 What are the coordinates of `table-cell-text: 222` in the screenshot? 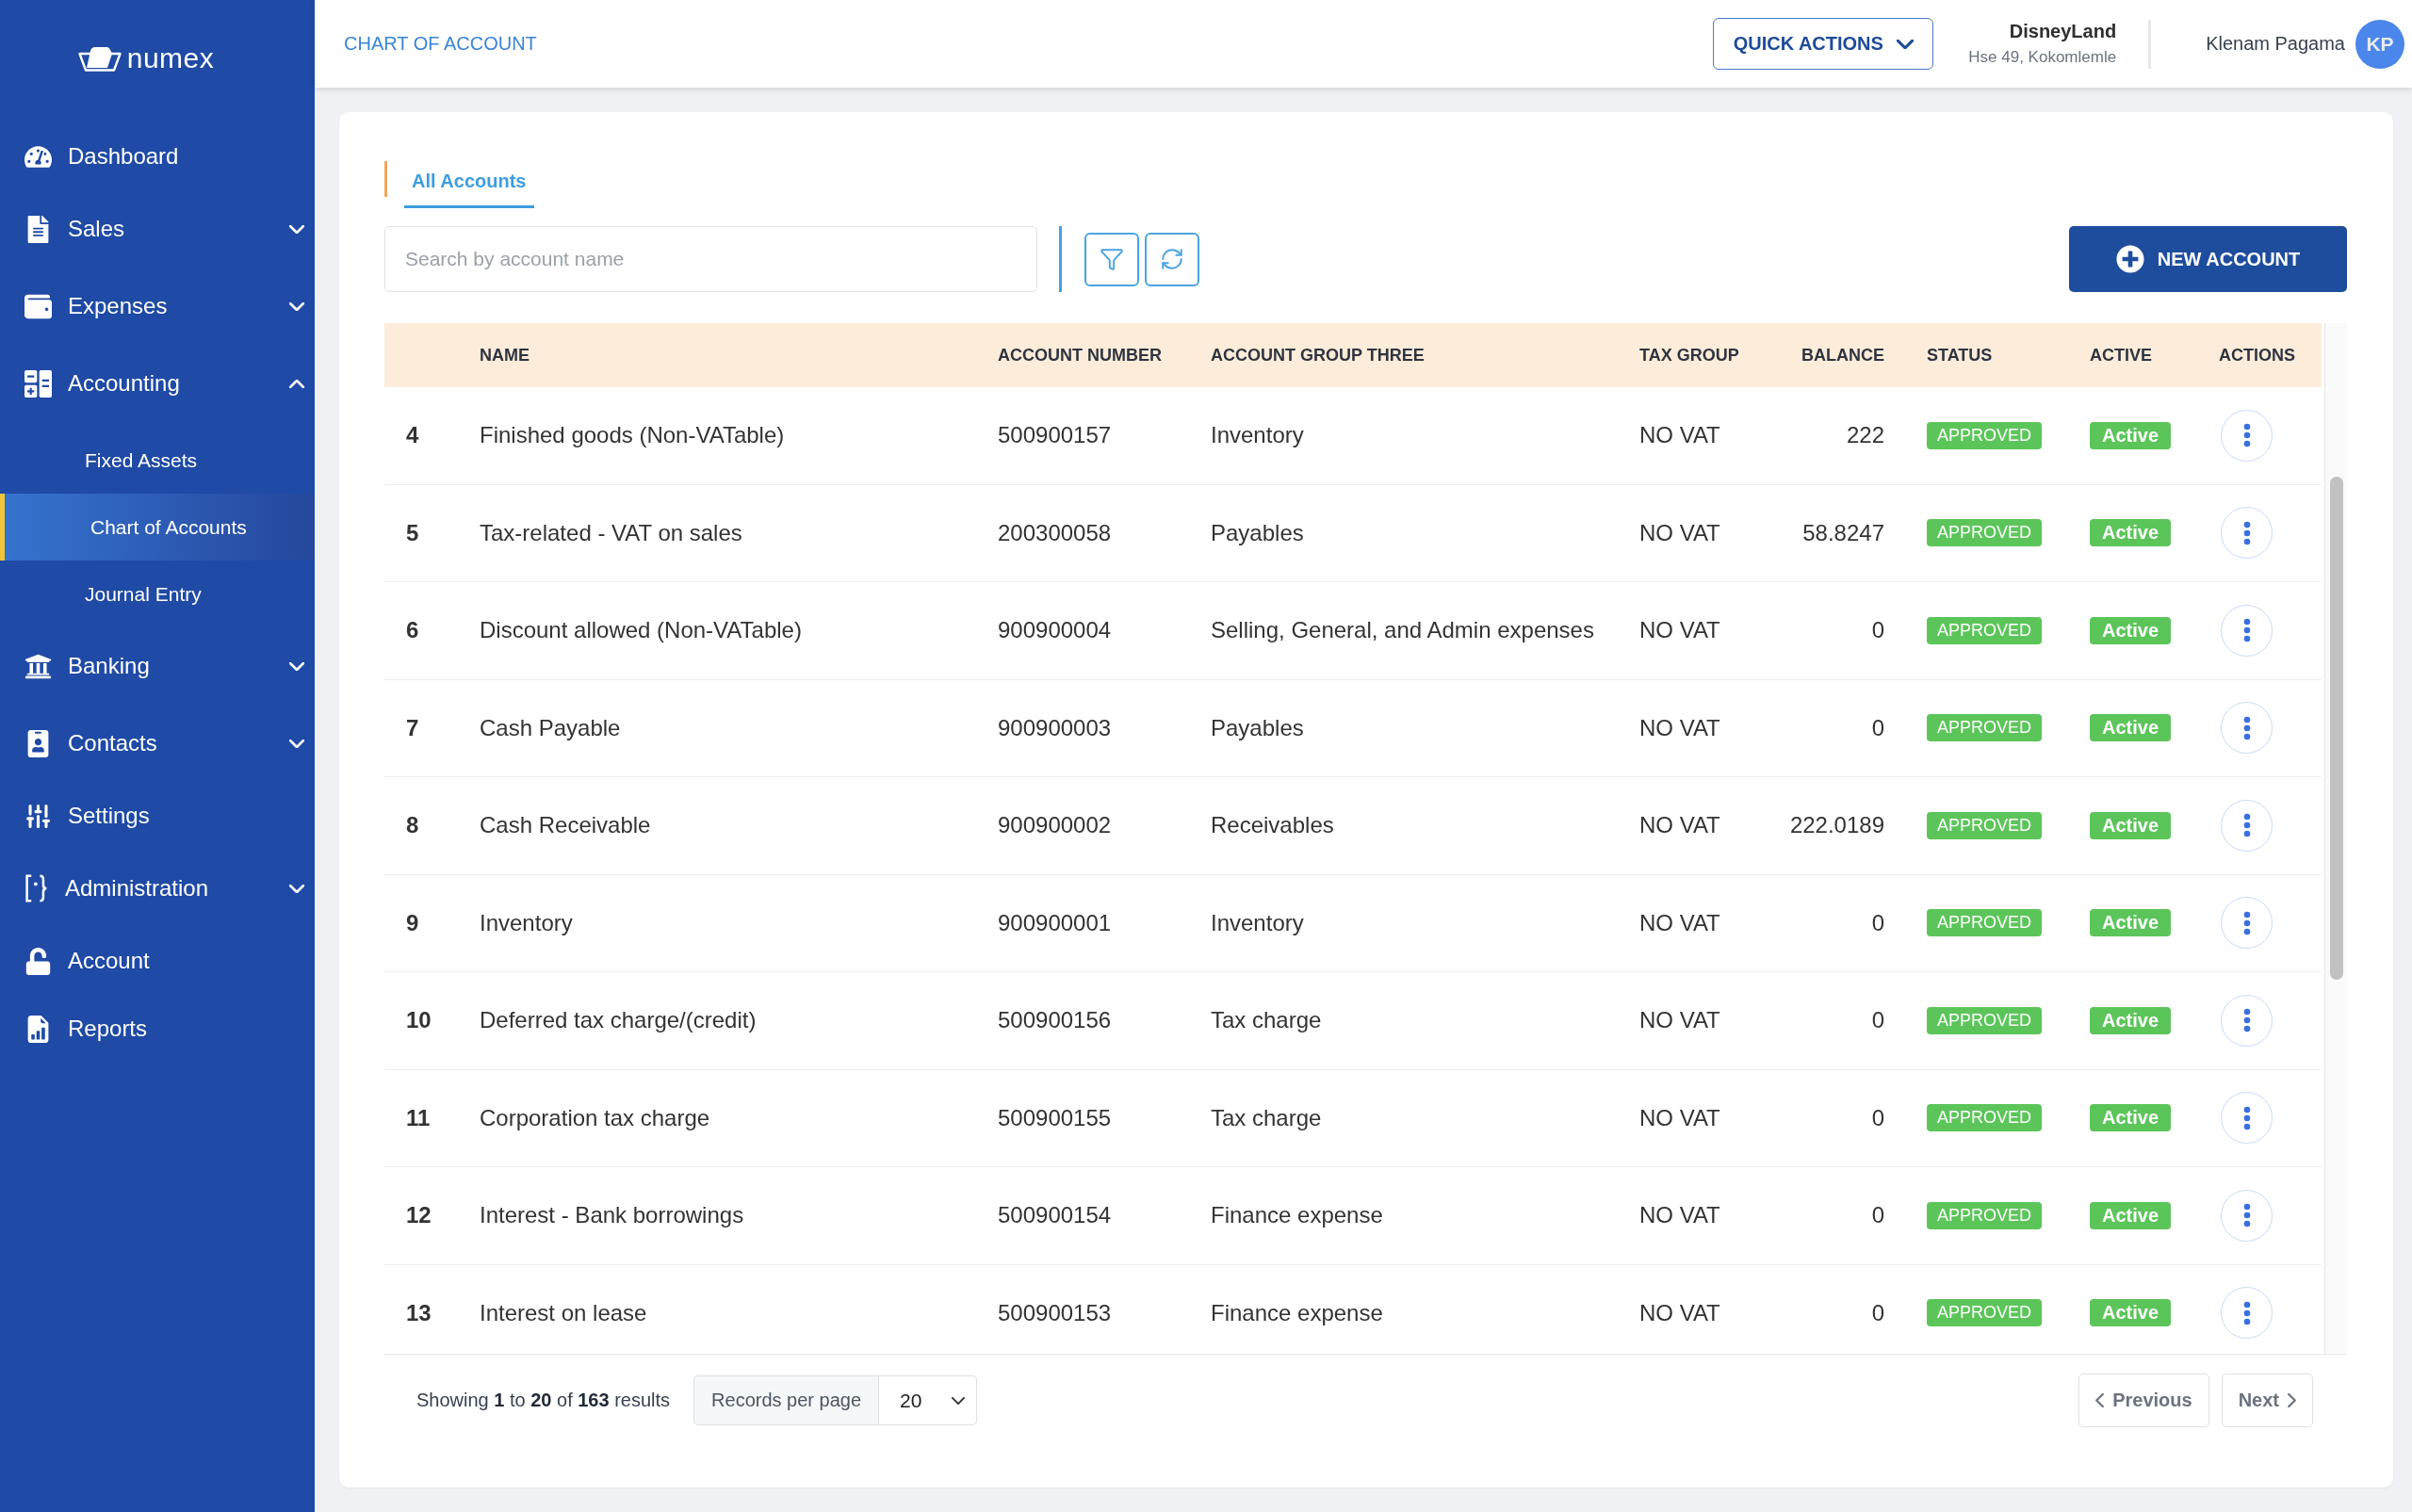 It's located at (1865, 435).